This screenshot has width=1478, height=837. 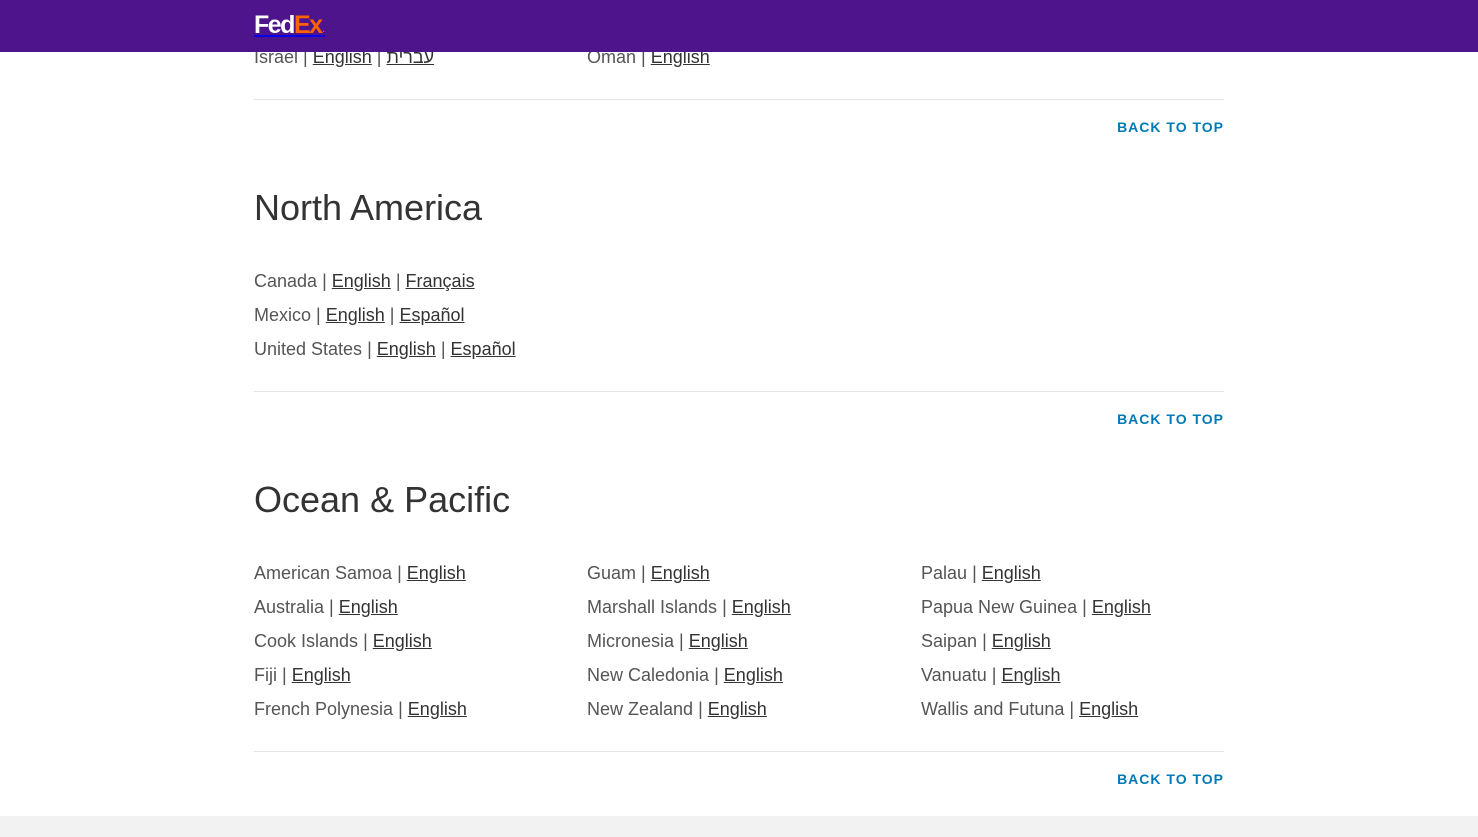 I want to click on country-name: Wallis and Futuna, so click(x=993, y=709).